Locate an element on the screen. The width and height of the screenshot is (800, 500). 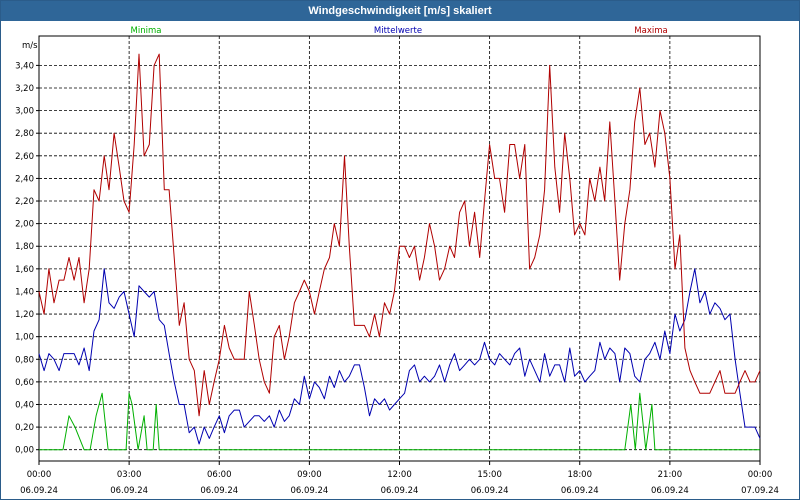
legend: Minima Mittelwerte Maxima is located at coordinates (399, 31).